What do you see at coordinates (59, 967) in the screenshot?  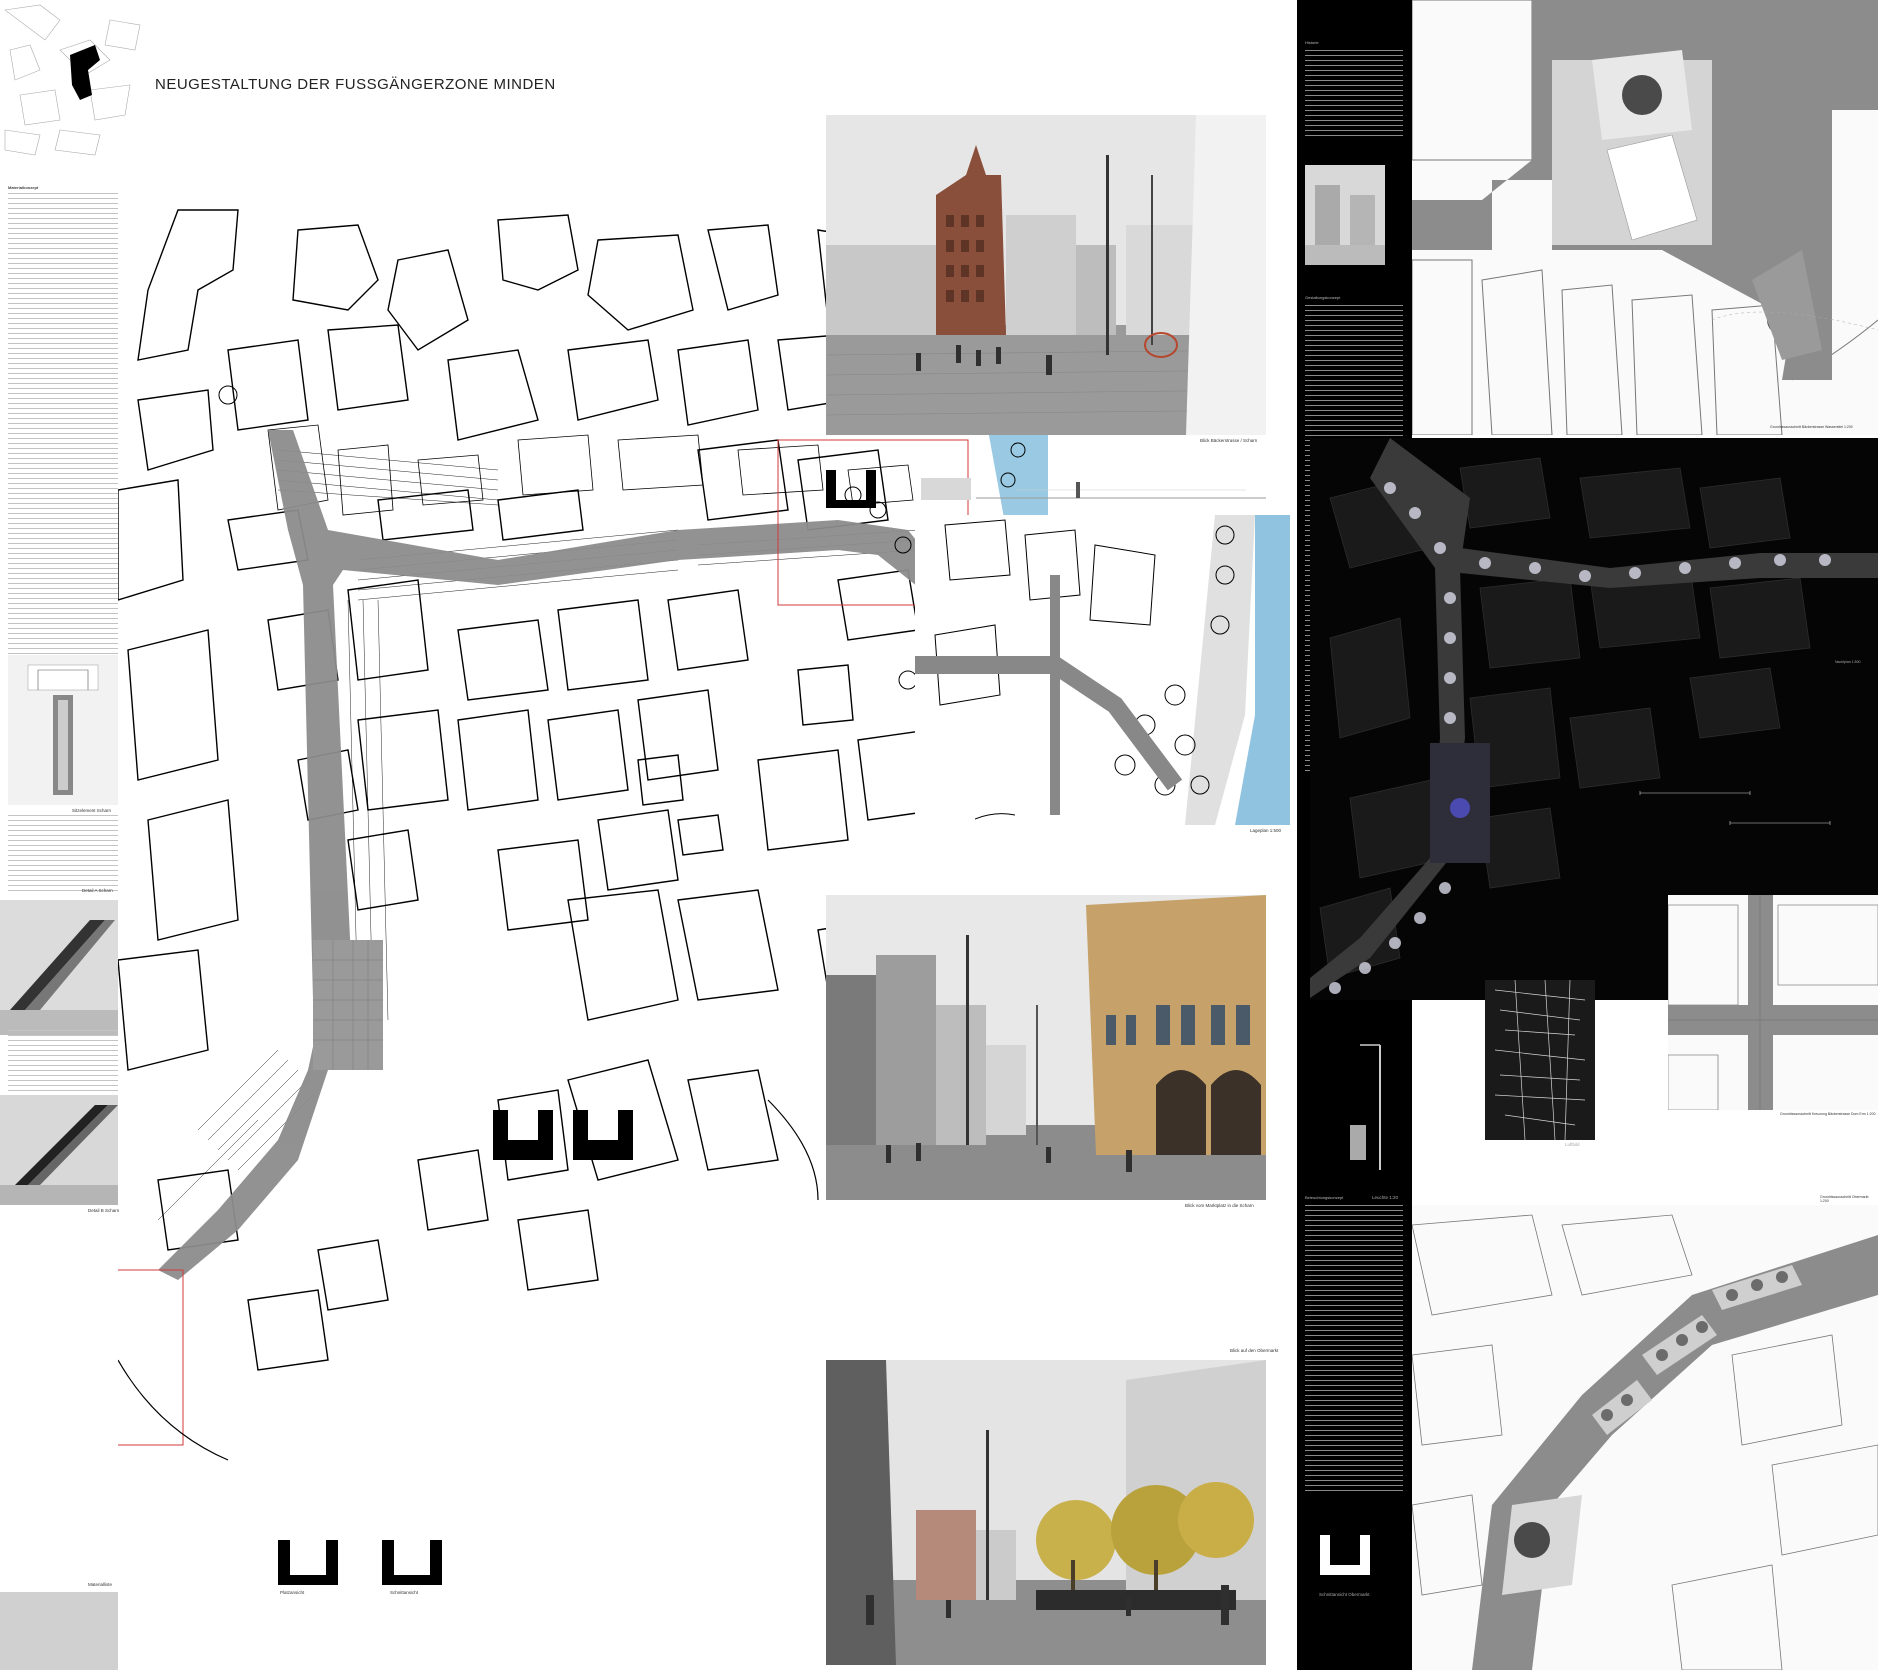 I see `left-detail-a` at bounding box center [59, 967].